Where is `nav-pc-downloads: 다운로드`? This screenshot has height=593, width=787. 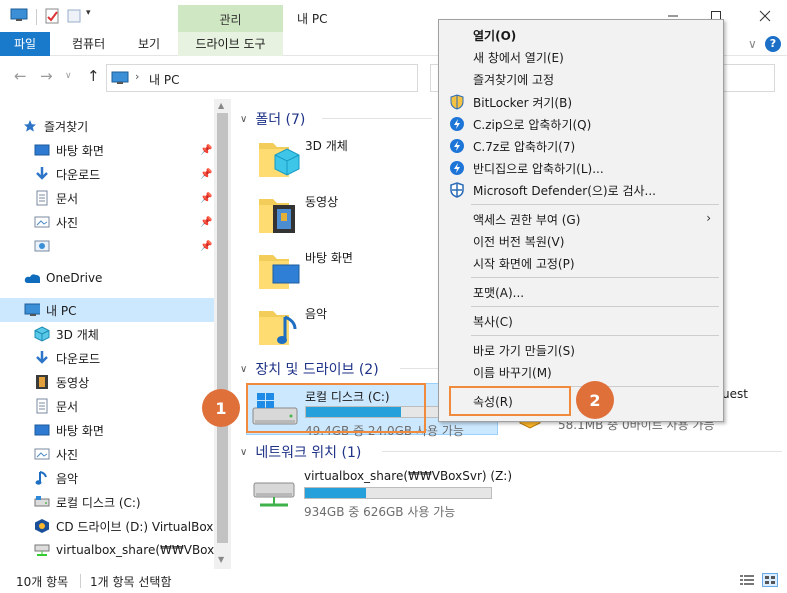
nav-pc-downloads: 다운로드 is located at coordinates (124, 358).